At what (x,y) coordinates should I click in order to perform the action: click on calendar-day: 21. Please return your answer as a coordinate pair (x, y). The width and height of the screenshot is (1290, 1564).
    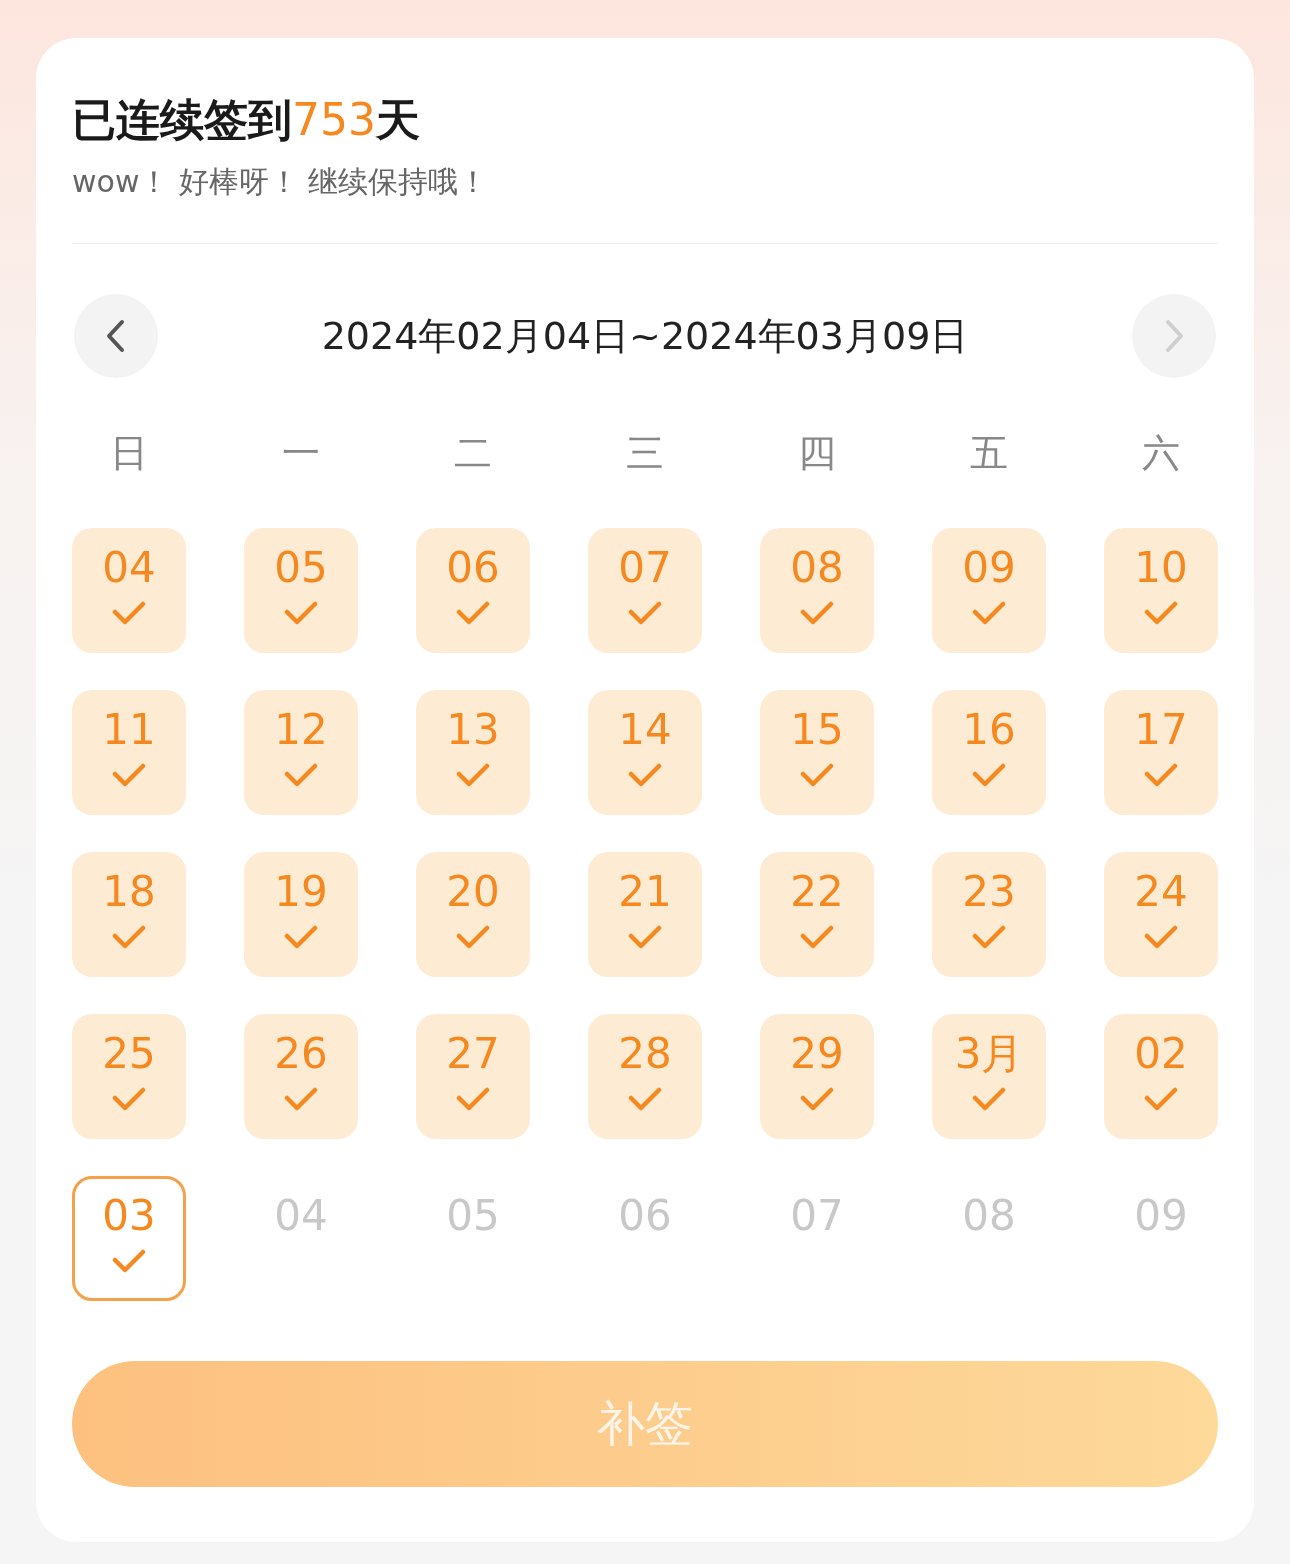
    Looking at the image, I should click on (645, 914).